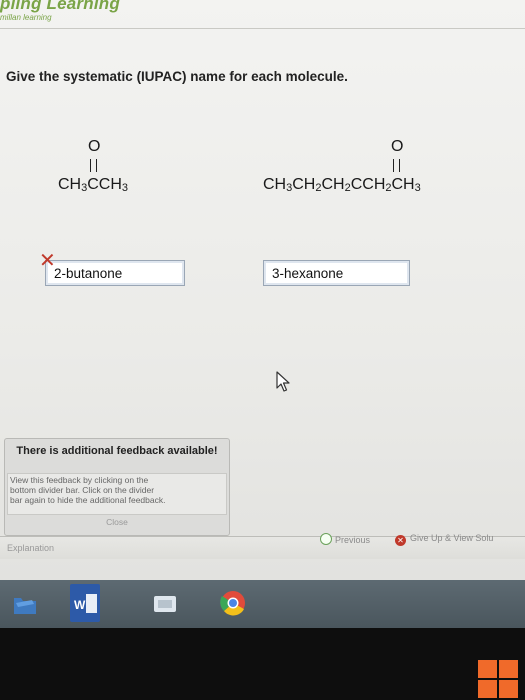  What do you see at coordinates (115, 273) in the screenshot?
I see `answer-input-1: 2-butanone` at bounding box center [115, 273].